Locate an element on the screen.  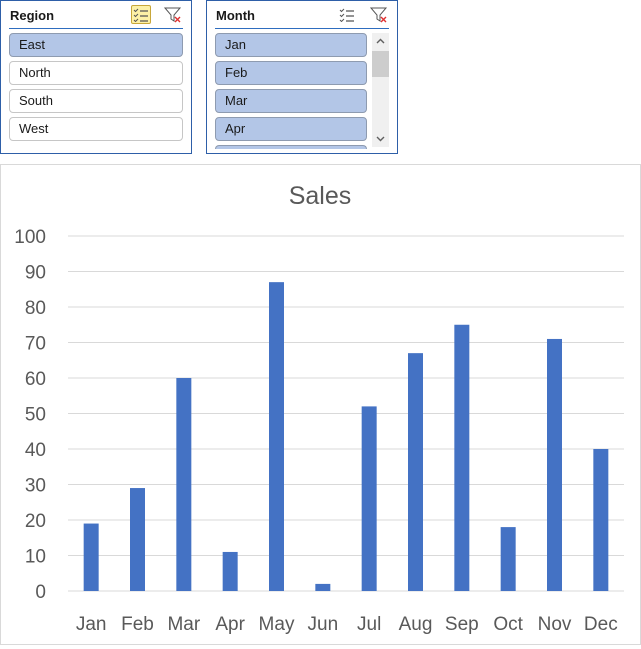
y-tick-label: 90 is located at coordinates (35, 273).